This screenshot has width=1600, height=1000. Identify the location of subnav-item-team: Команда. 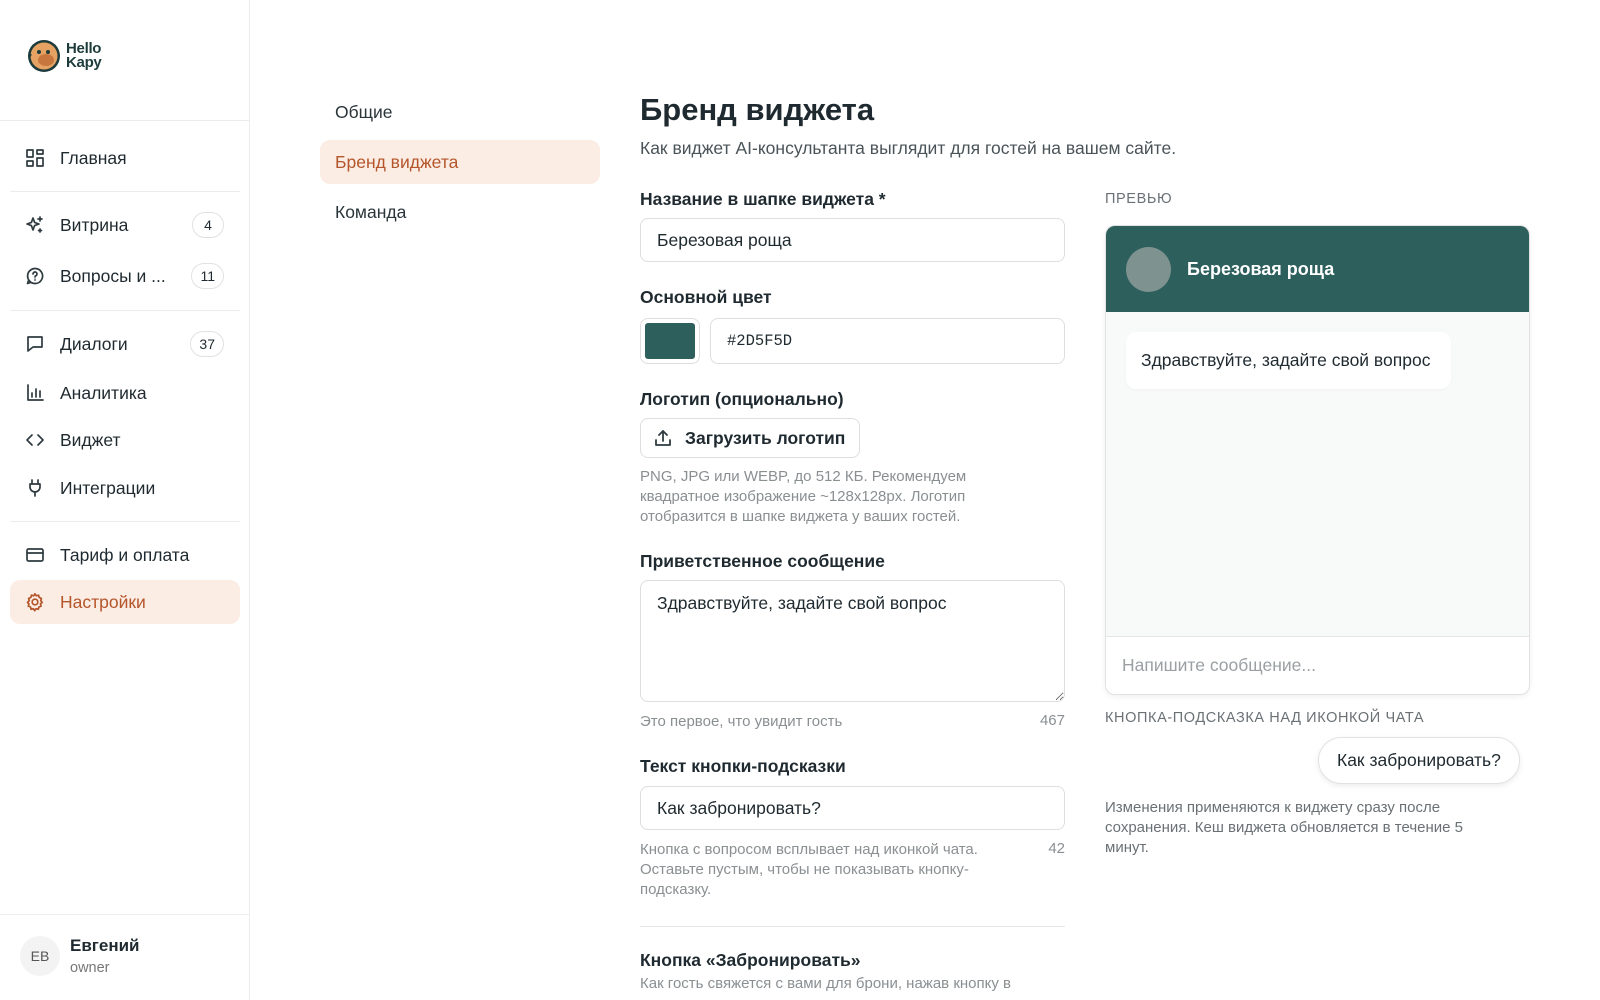
(460, 212).